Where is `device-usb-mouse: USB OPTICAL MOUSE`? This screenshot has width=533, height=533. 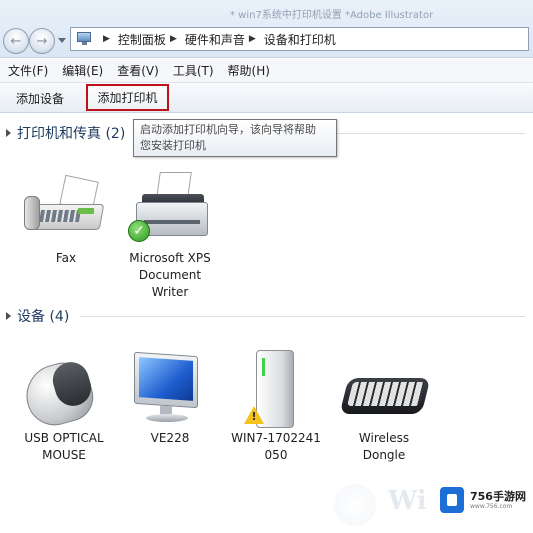
device-usb-mouse: USB OPTICAL MOUSE is located at coordinates (64, 407).